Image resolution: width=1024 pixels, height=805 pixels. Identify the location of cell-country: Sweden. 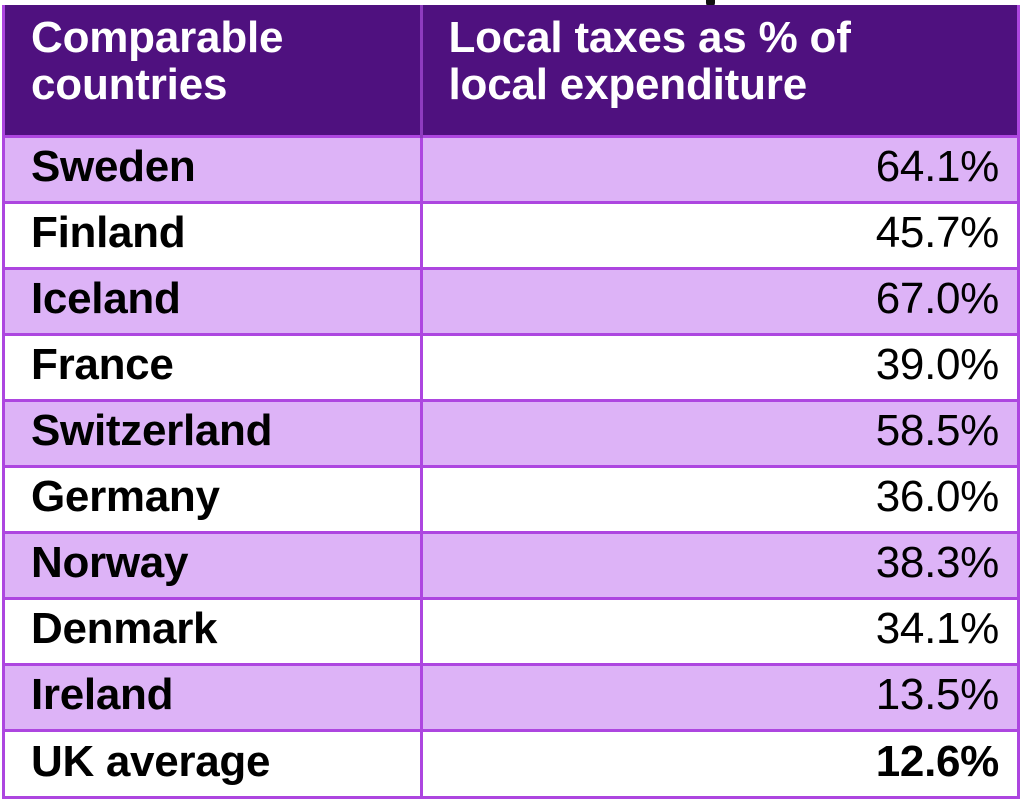
(213, 168).